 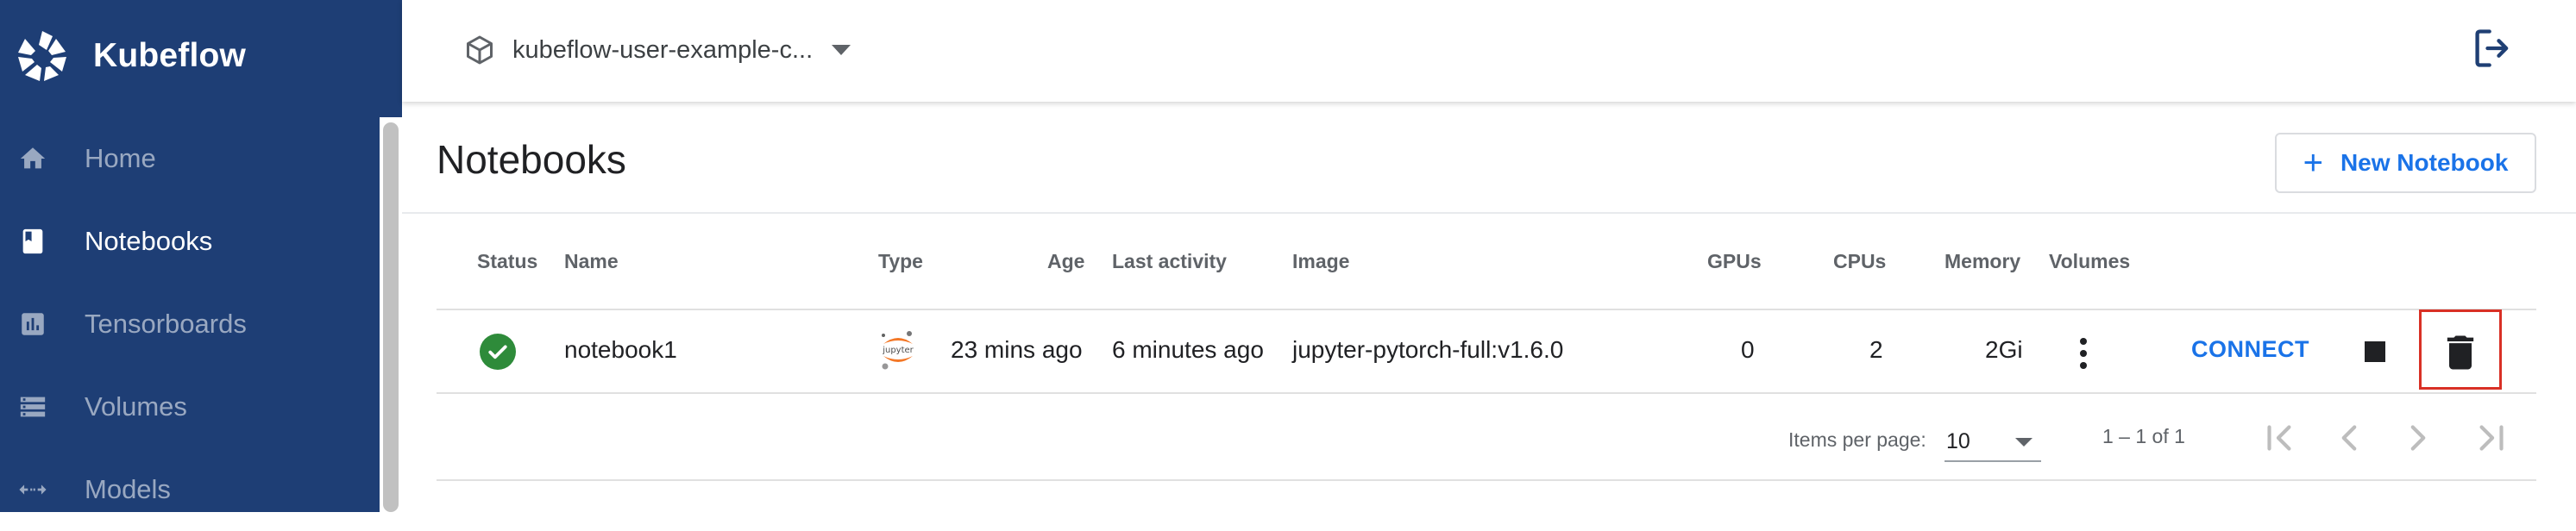 What do you see at coordinates (120, 158) in the screenshot?
I see `sidebar-item-label: Home` at bounding box center [120, 158].